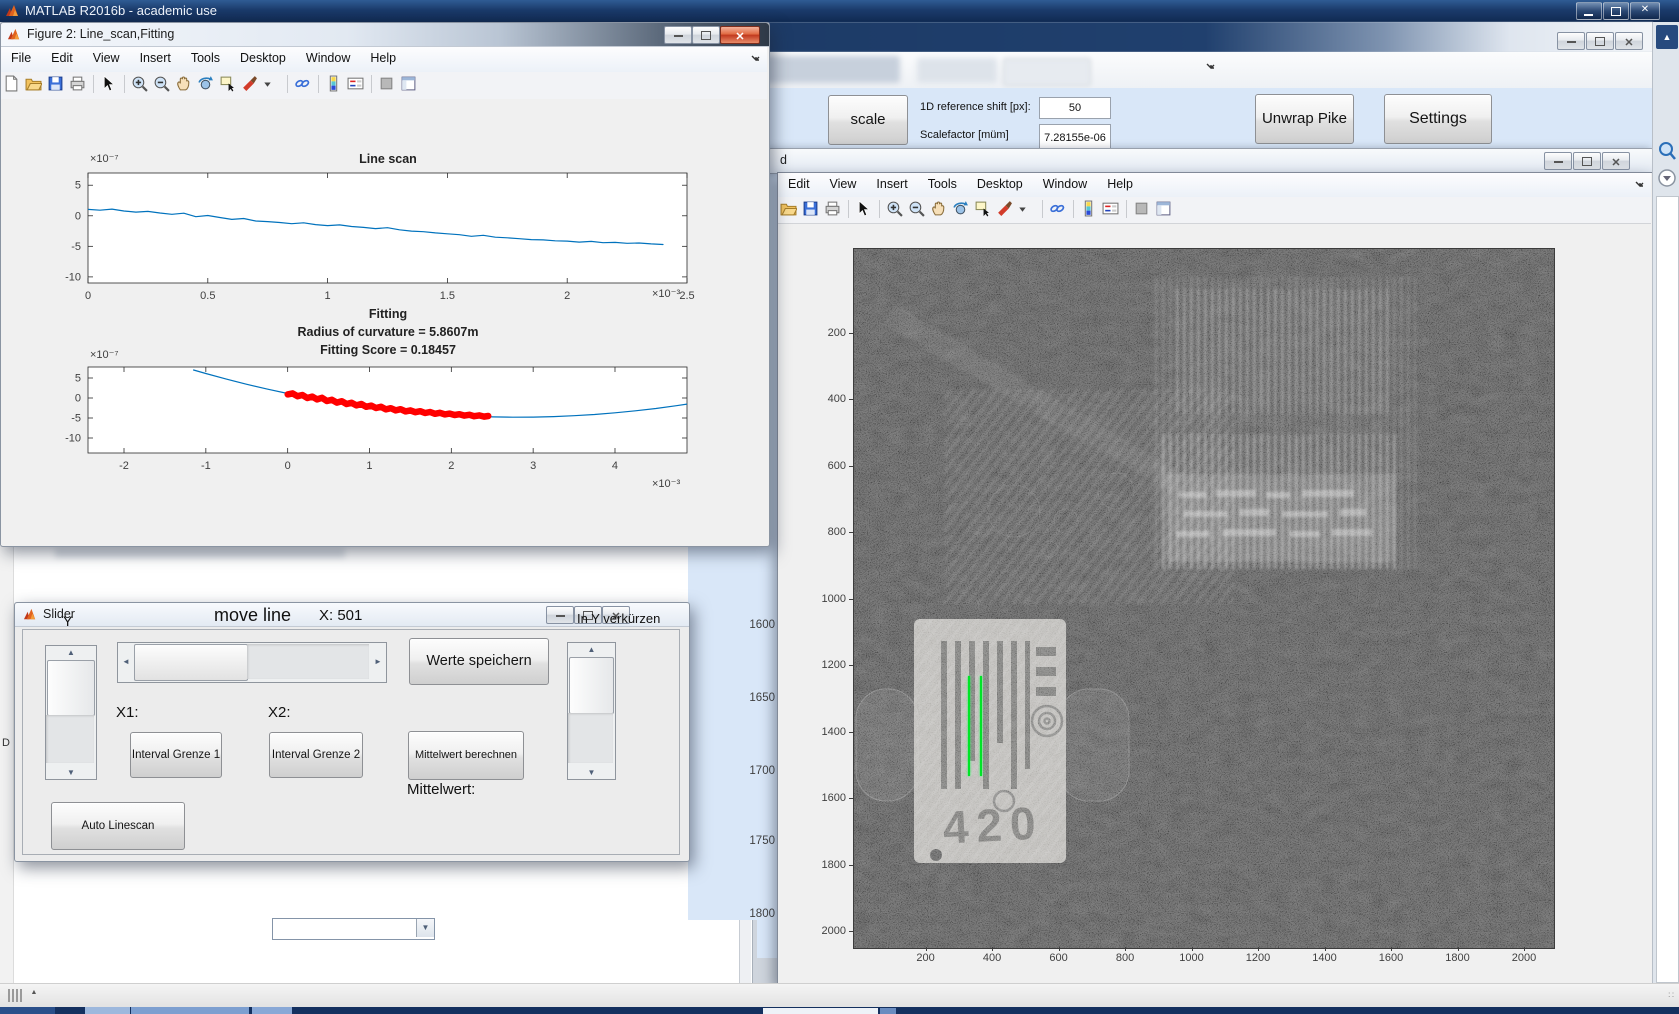 The image size is (1679, 1014). What do you see at coordinates (382, 232) in the screenshot?
I see `linescan-plot: 5 0 -5 -10 0 0.5 1 1.5 2 2.5` at bounding box center [382, 232].